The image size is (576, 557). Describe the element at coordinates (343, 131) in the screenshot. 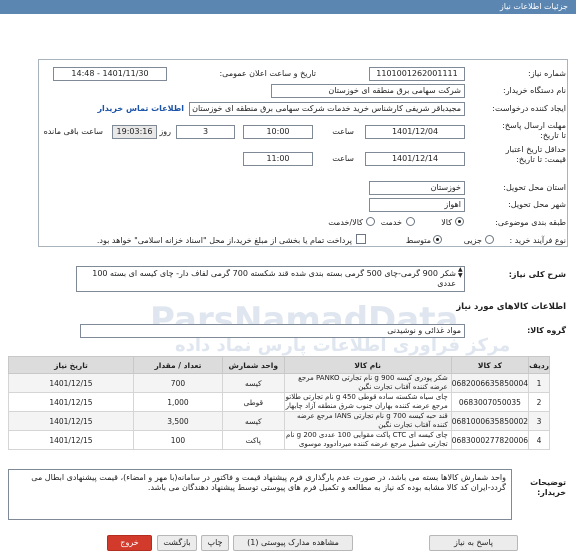

I see `deadline-time-label: ساعت` at that location.